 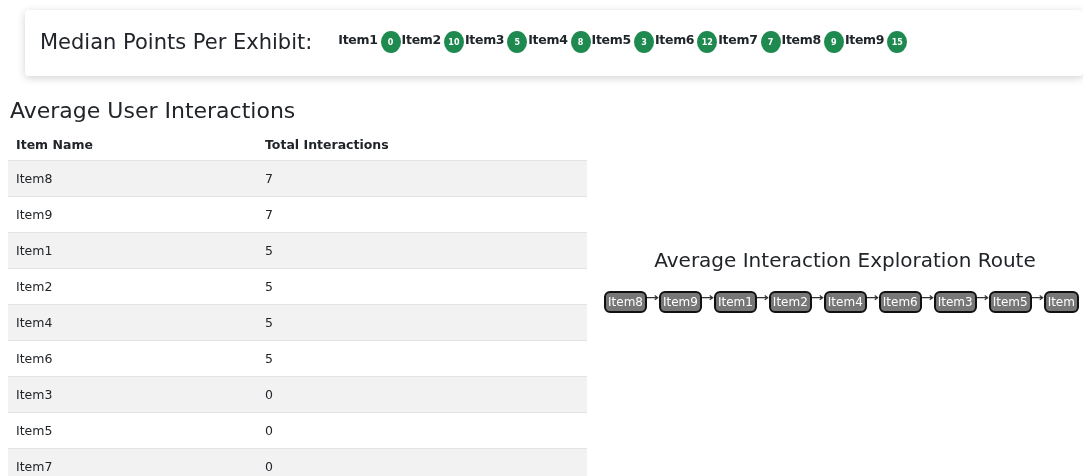 I want to click on item-label: Item6, so click(x=674, y=39).